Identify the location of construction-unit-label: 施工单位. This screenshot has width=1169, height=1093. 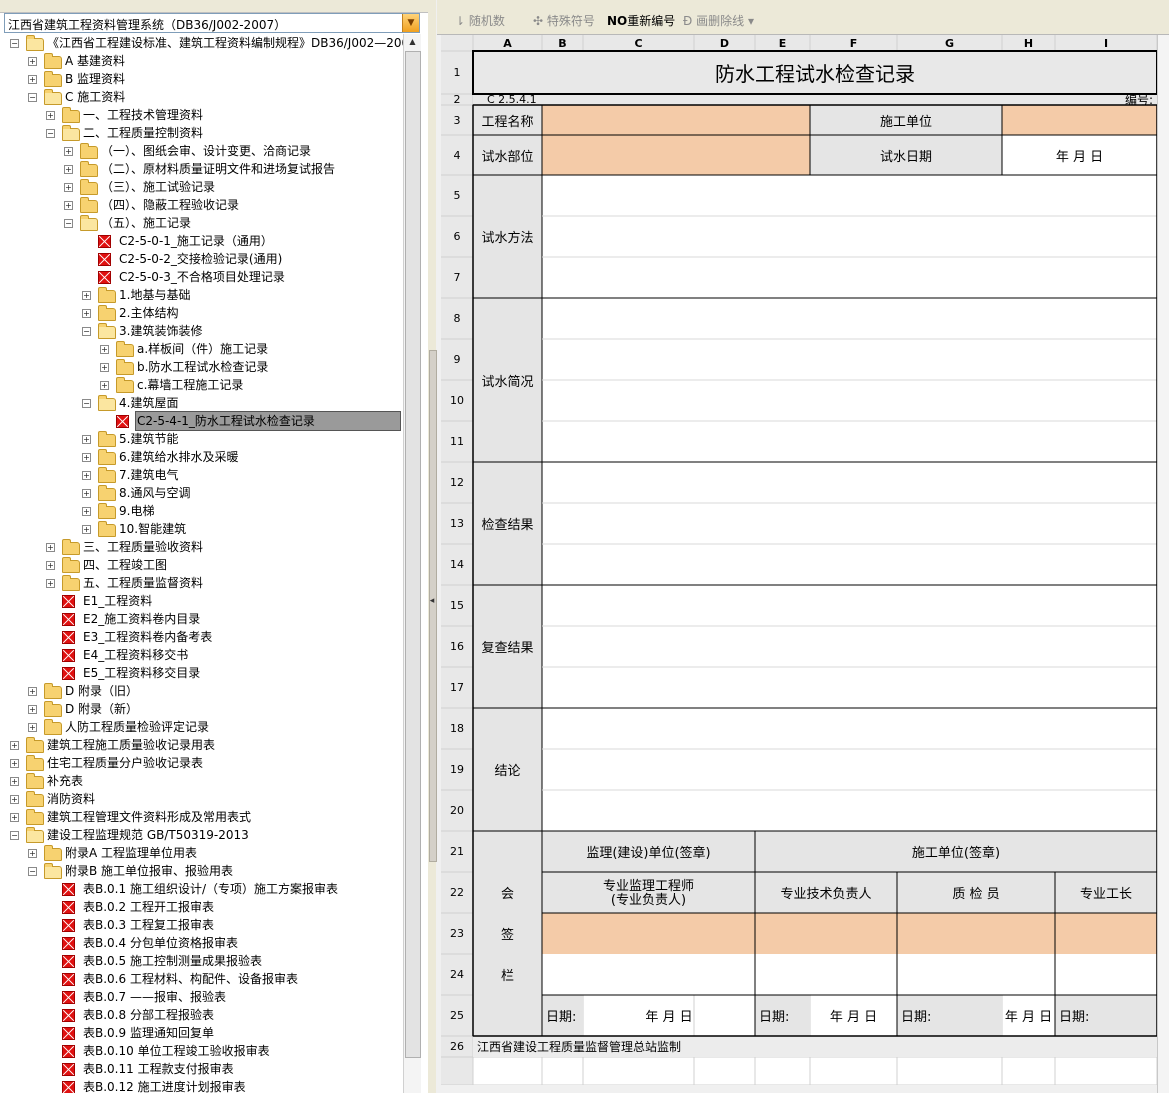
(906, 120).